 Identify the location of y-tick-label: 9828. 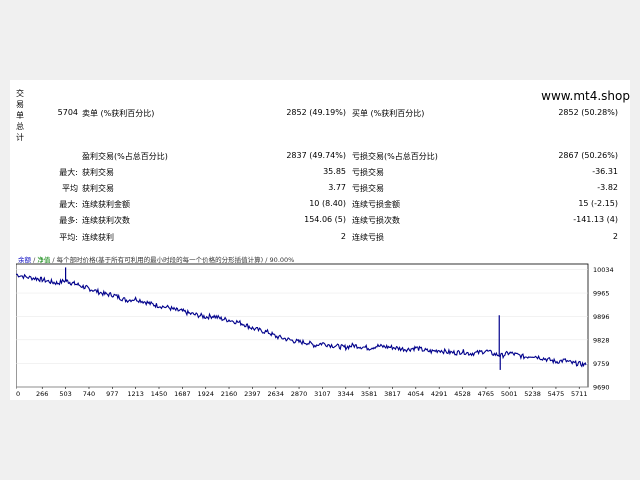
(601, 340).